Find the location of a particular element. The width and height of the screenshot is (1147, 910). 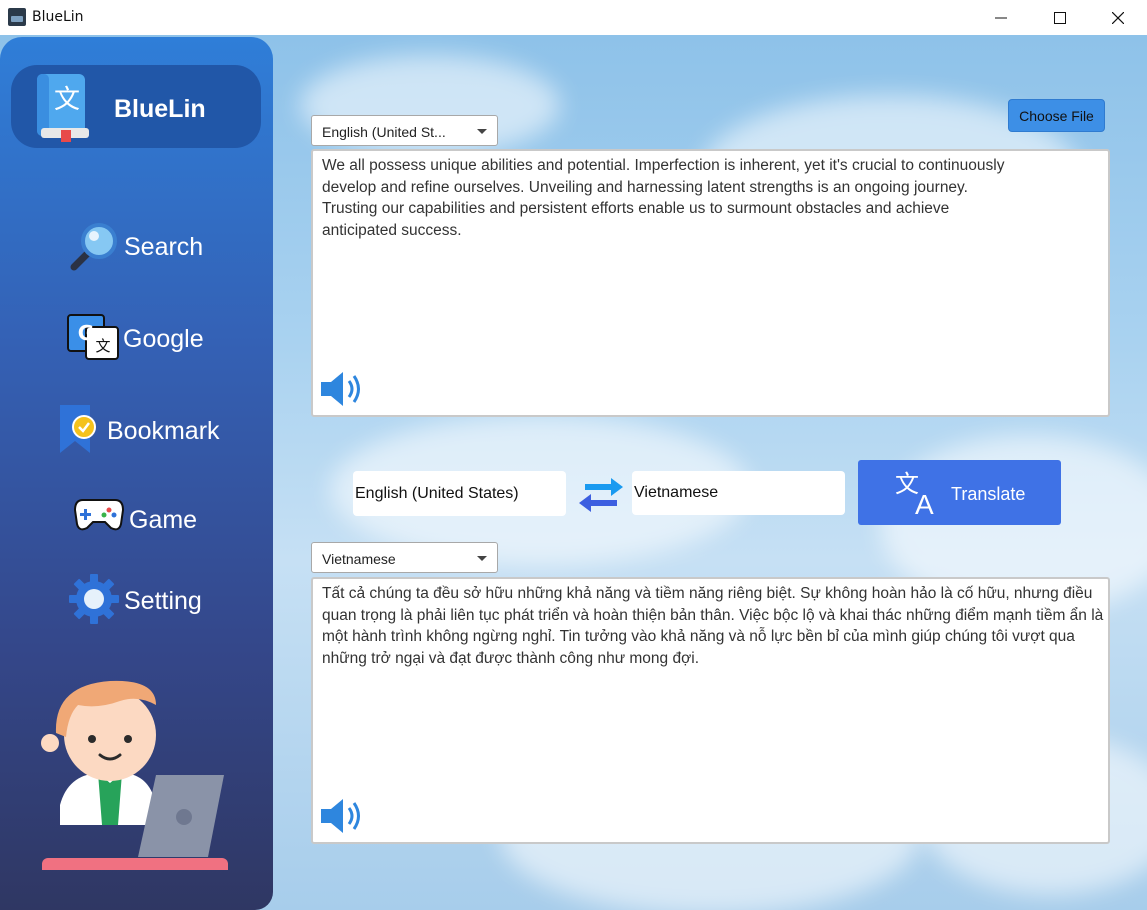

translate-icon: 文 A is located at coordinates (914, 494).